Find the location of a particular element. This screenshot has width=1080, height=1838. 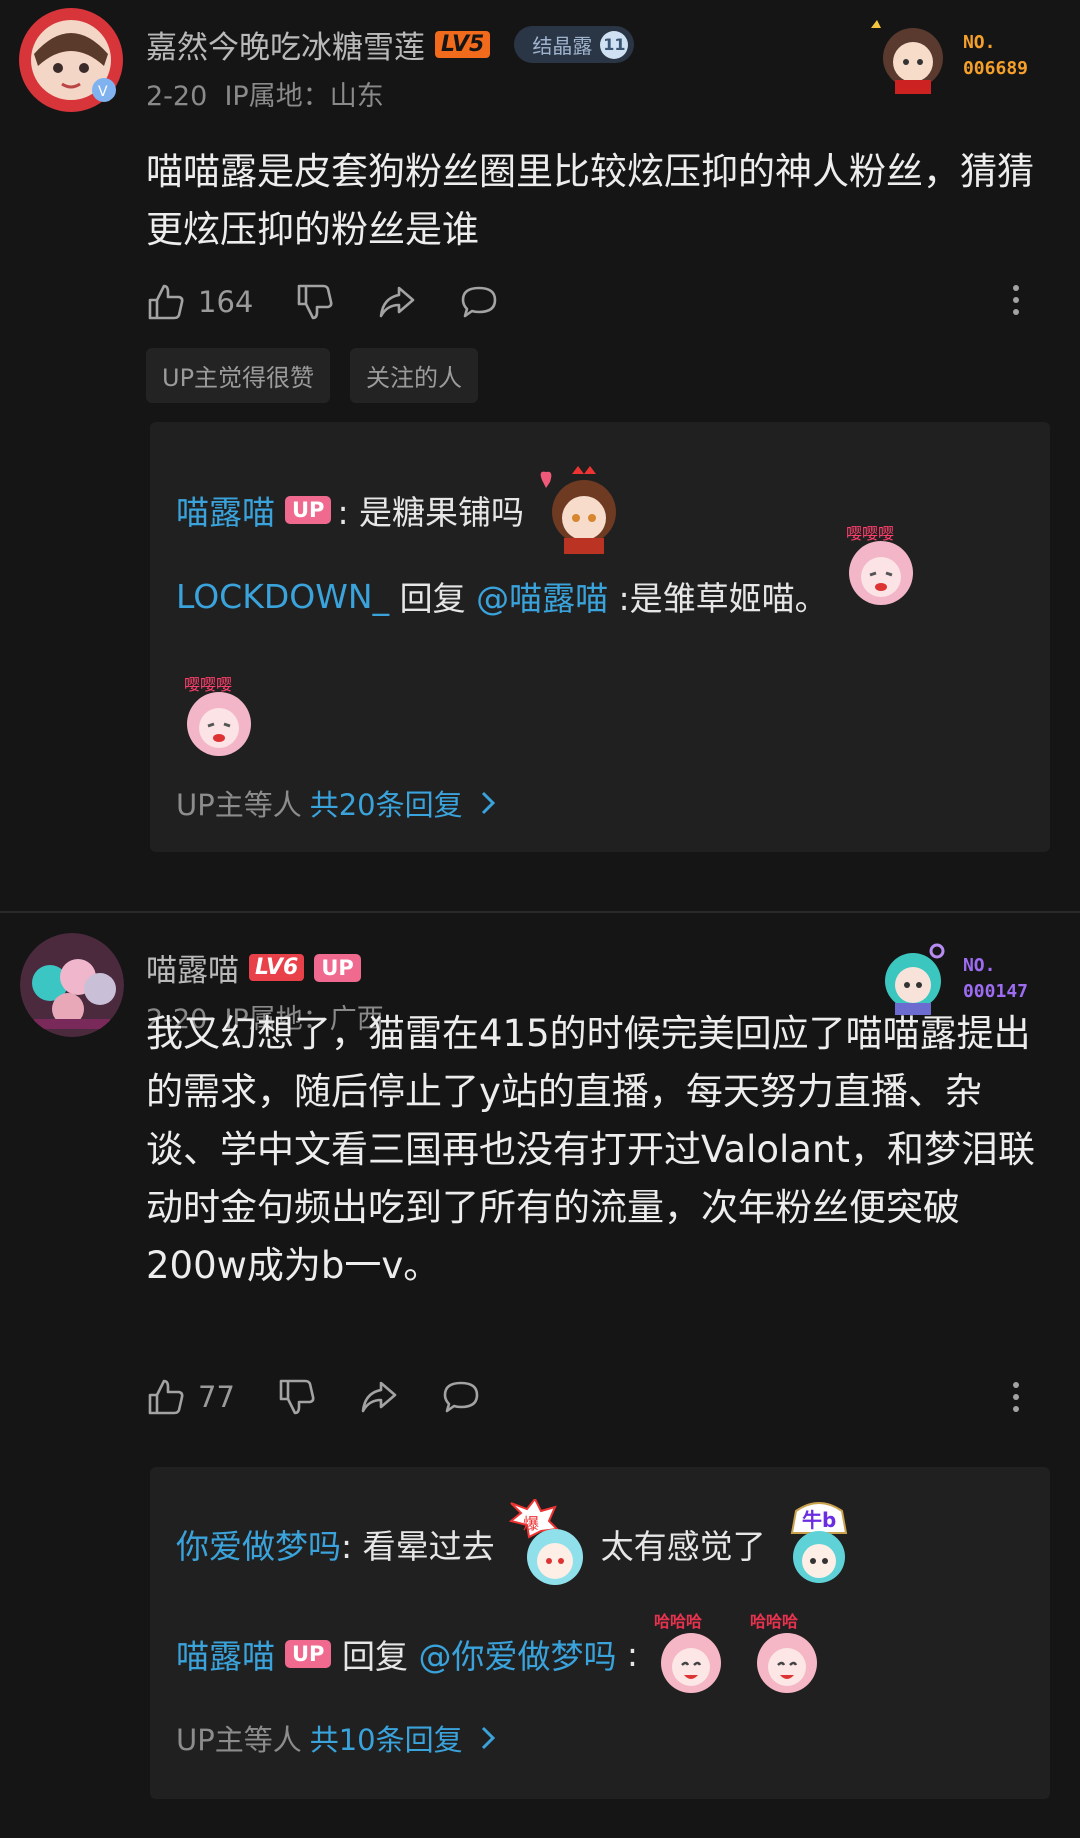

reply-item: 喵露喵 UP 回复 @你爱做梦吗 : 哈哈哈 哈哈哈 is located at coordinates (503, 1654).